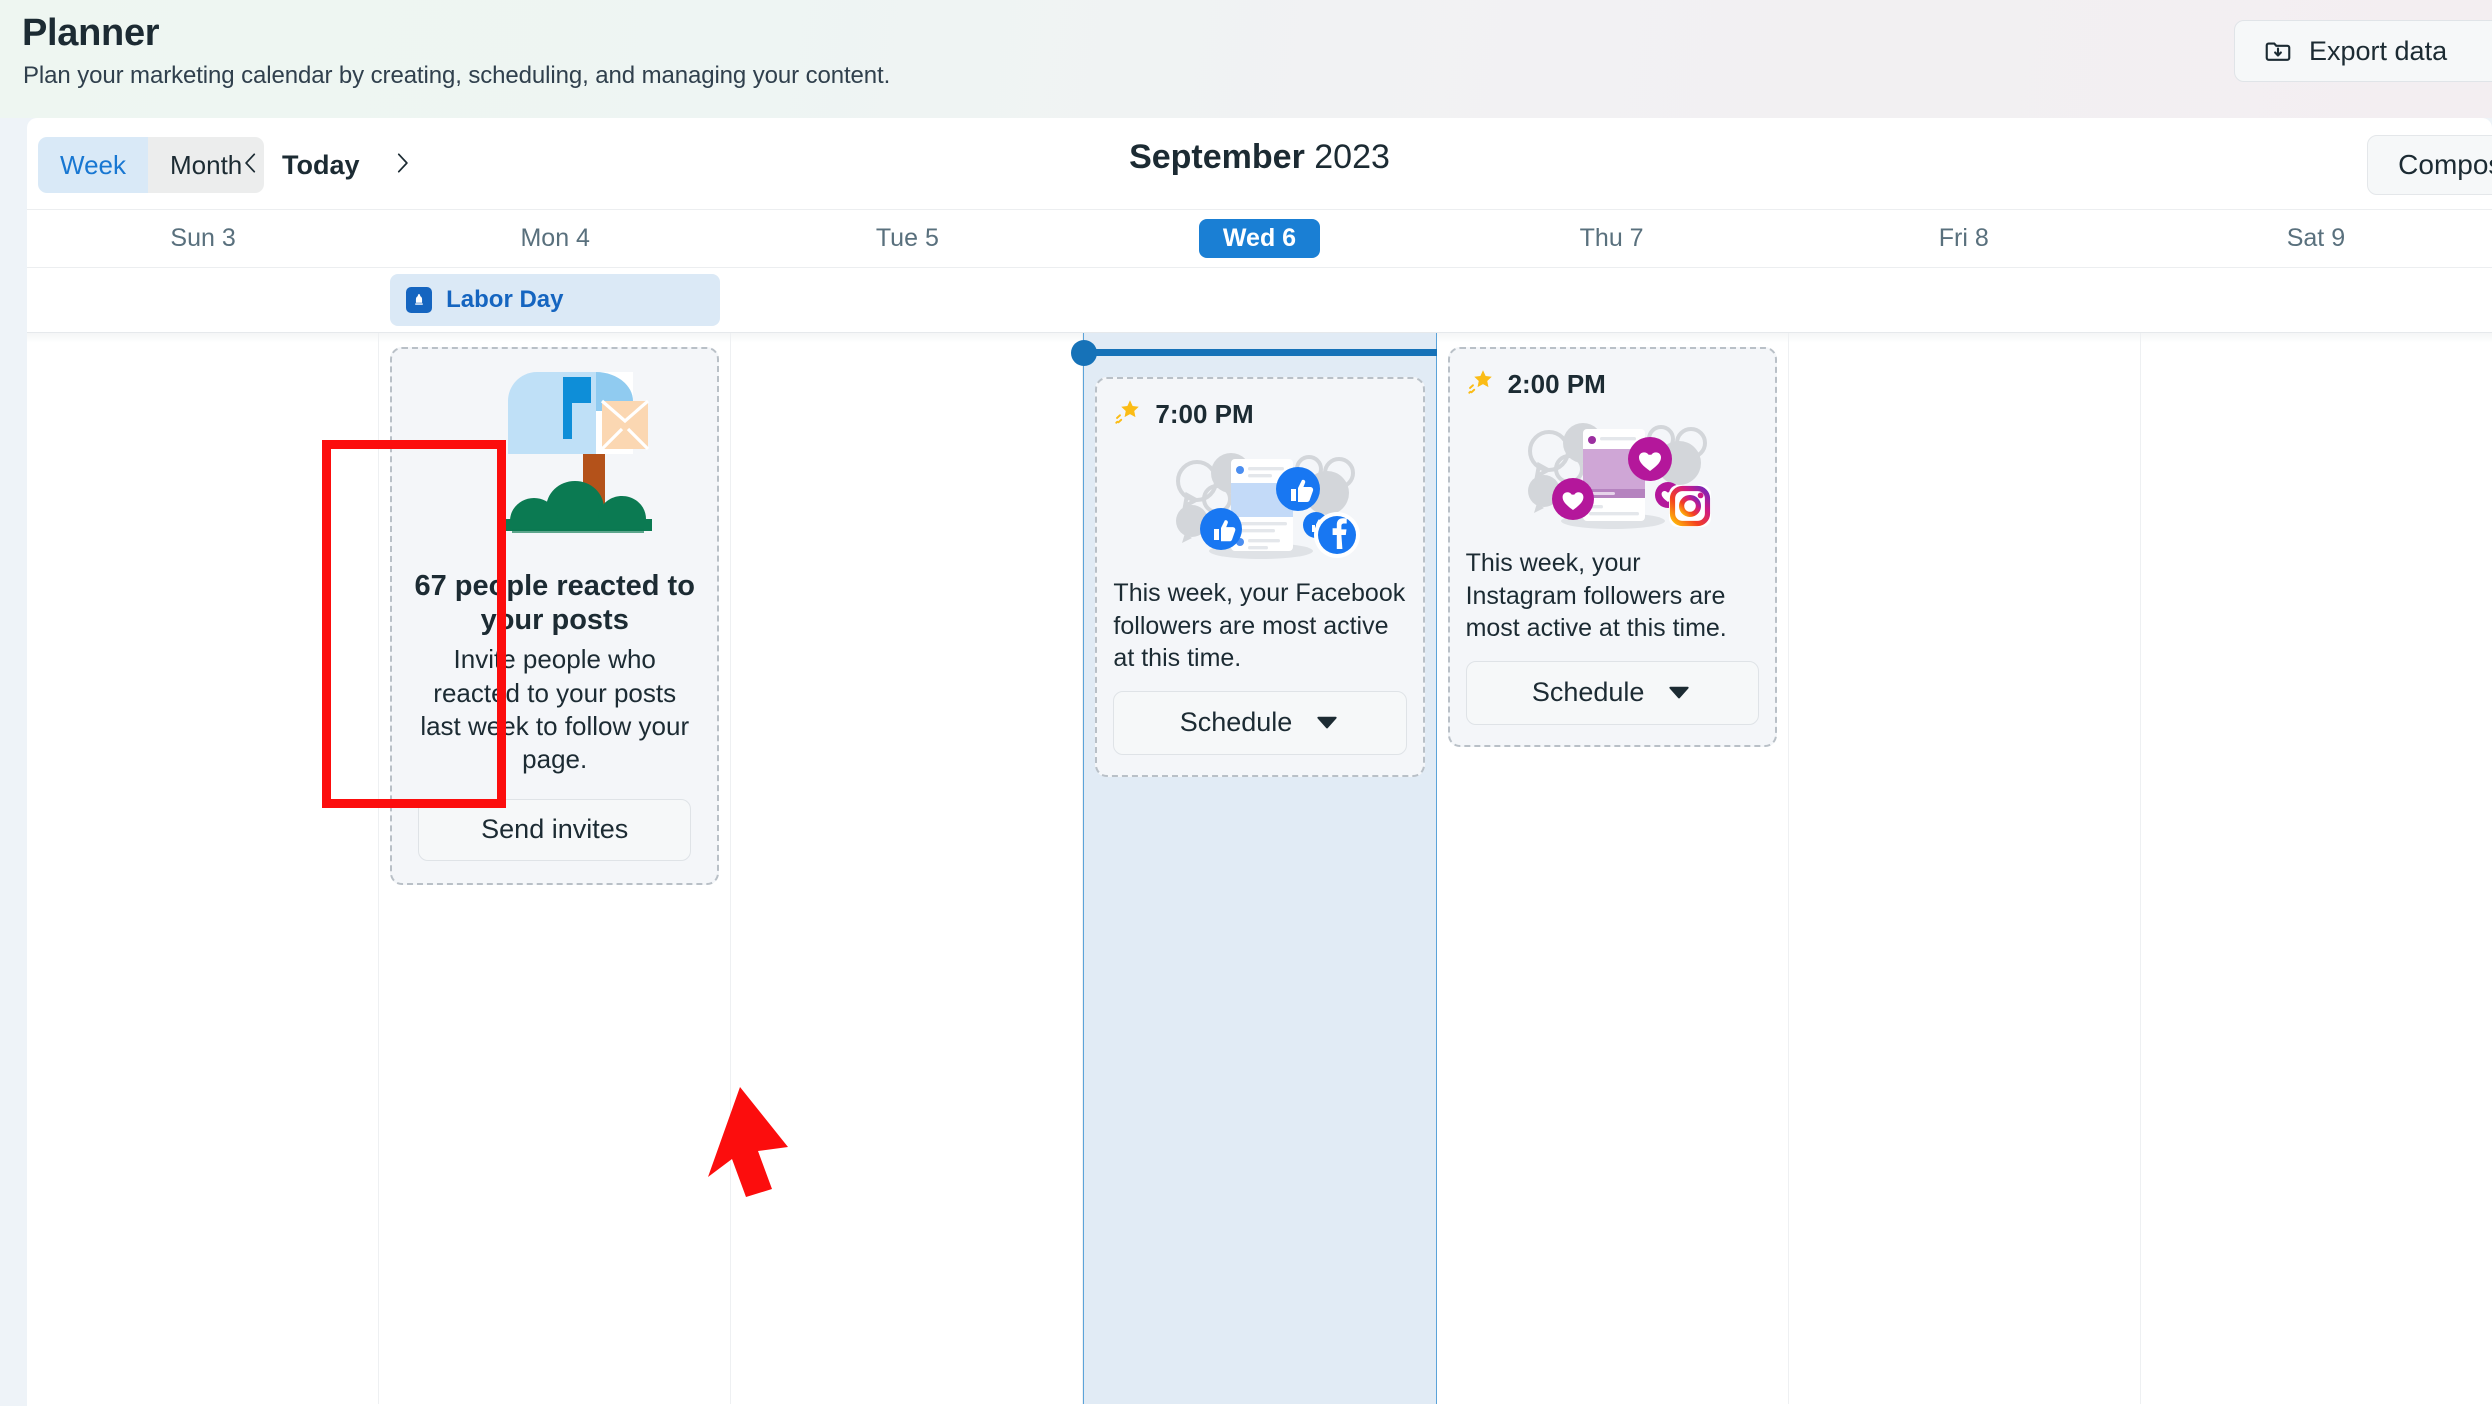 Image resolution: width=2492 pixels, height=1406 pixels. Describe the element at coordinates (1556, 383) in the screenshot. I see `instagram-card-time: 2:00 PM` at that location.